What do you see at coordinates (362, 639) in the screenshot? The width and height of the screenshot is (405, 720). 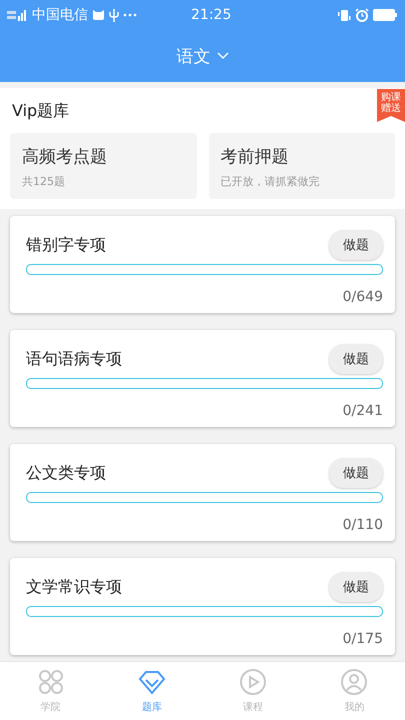 I see `progress-count: 0/175` at bounding box center [362, 639].